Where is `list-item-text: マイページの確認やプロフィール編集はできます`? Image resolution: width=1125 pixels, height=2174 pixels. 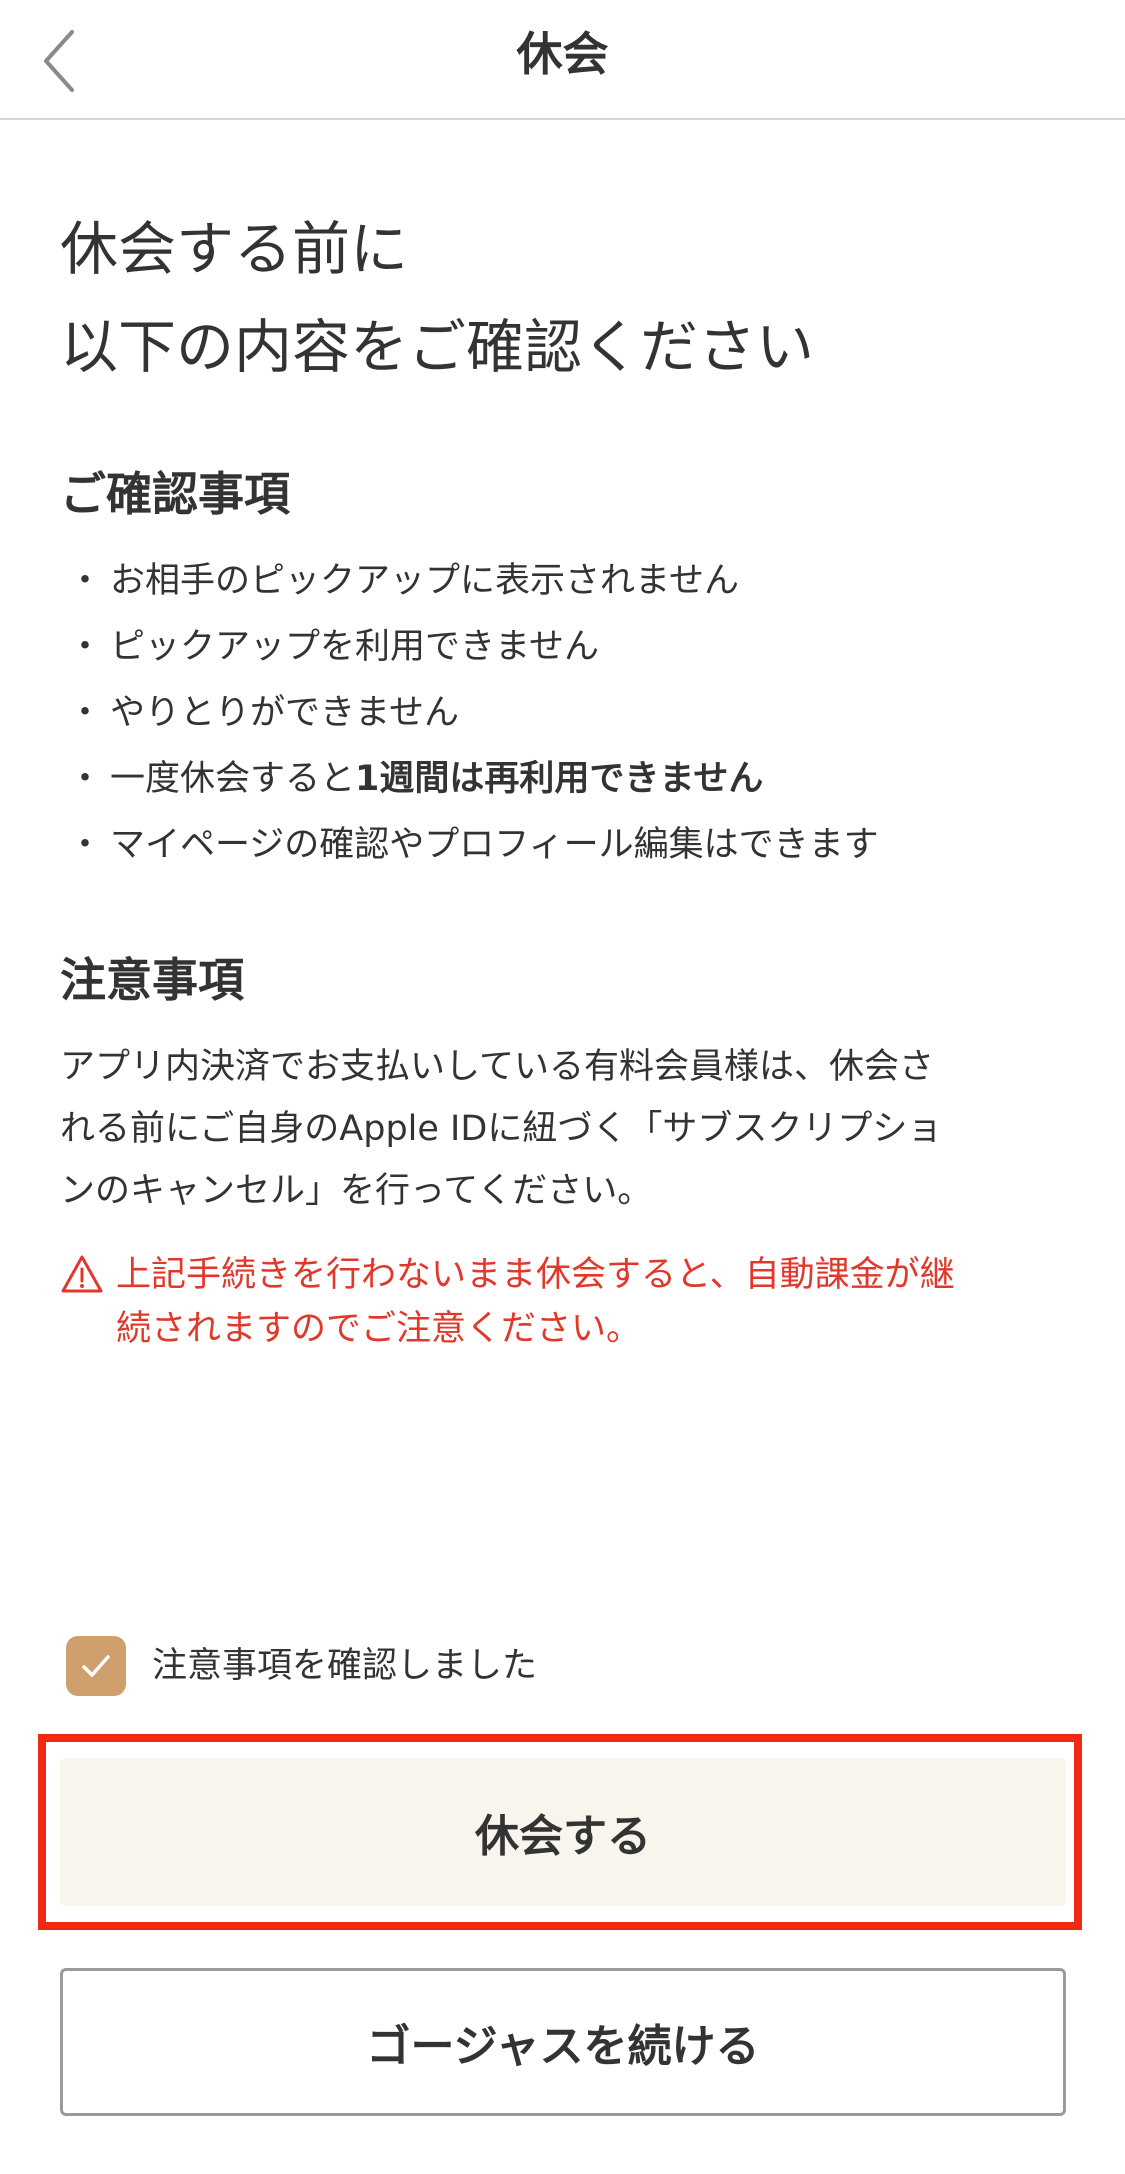 list-item-text: マイページの確認やプロフィール編集はできます is located at coordinates (494, 845).